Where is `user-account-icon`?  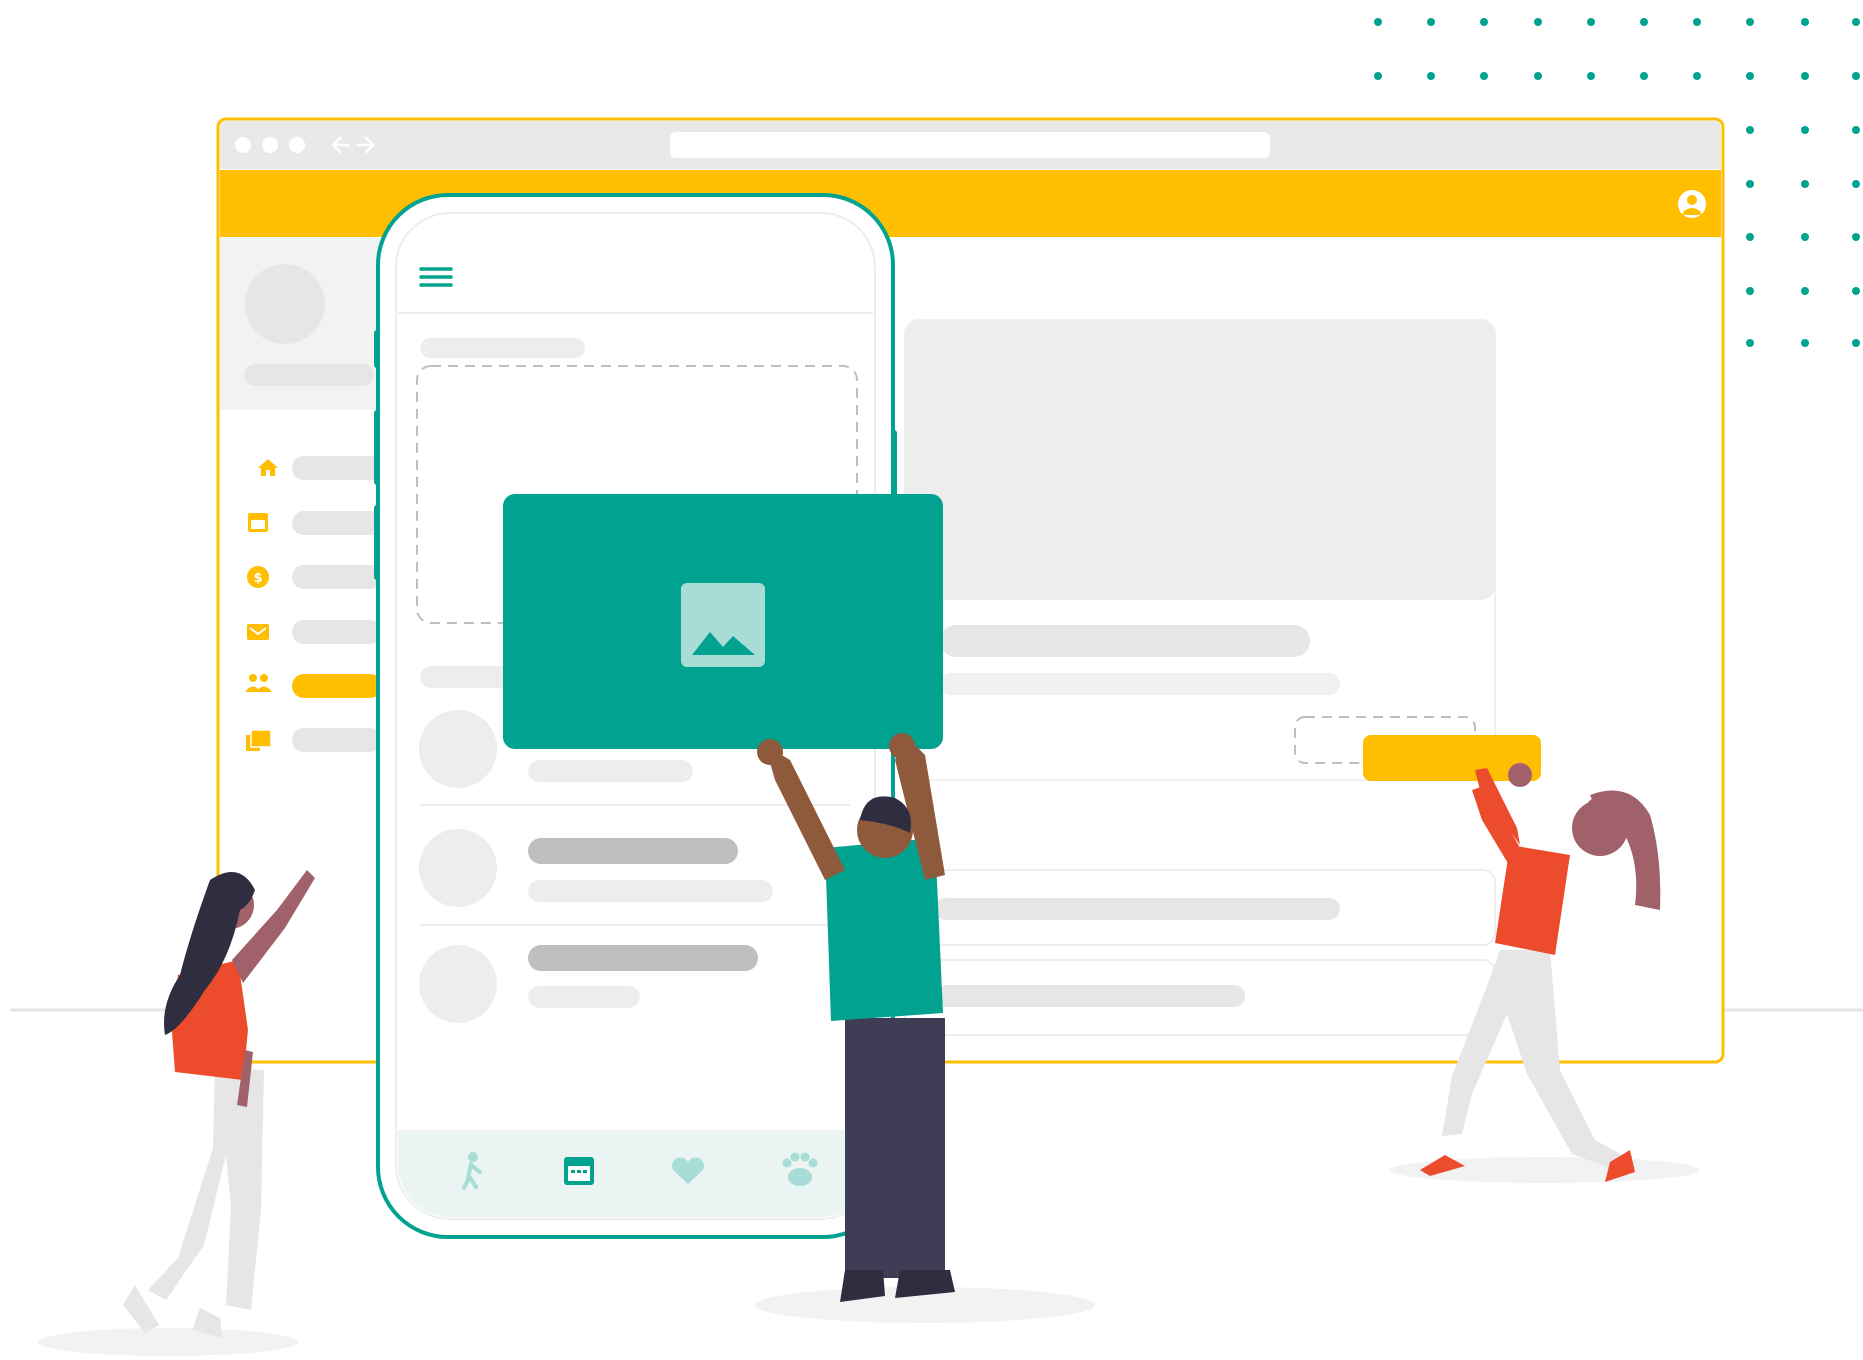 user-account-icon is located at coordinates (1692, 204).